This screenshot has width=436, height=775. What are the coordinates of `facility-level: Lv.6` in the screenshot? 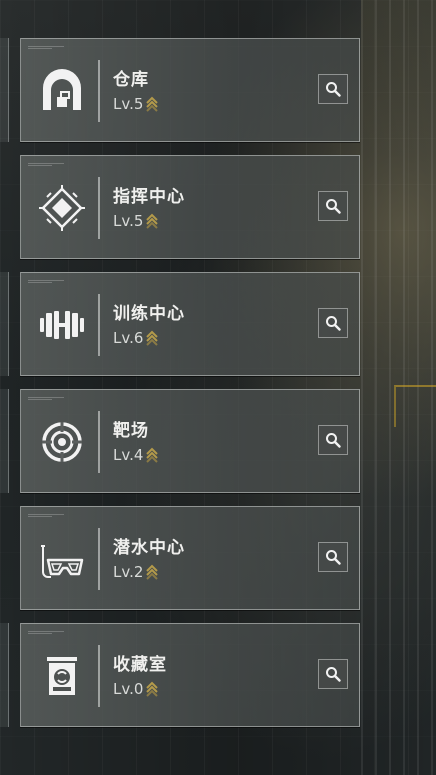 It's located at (136, 338).